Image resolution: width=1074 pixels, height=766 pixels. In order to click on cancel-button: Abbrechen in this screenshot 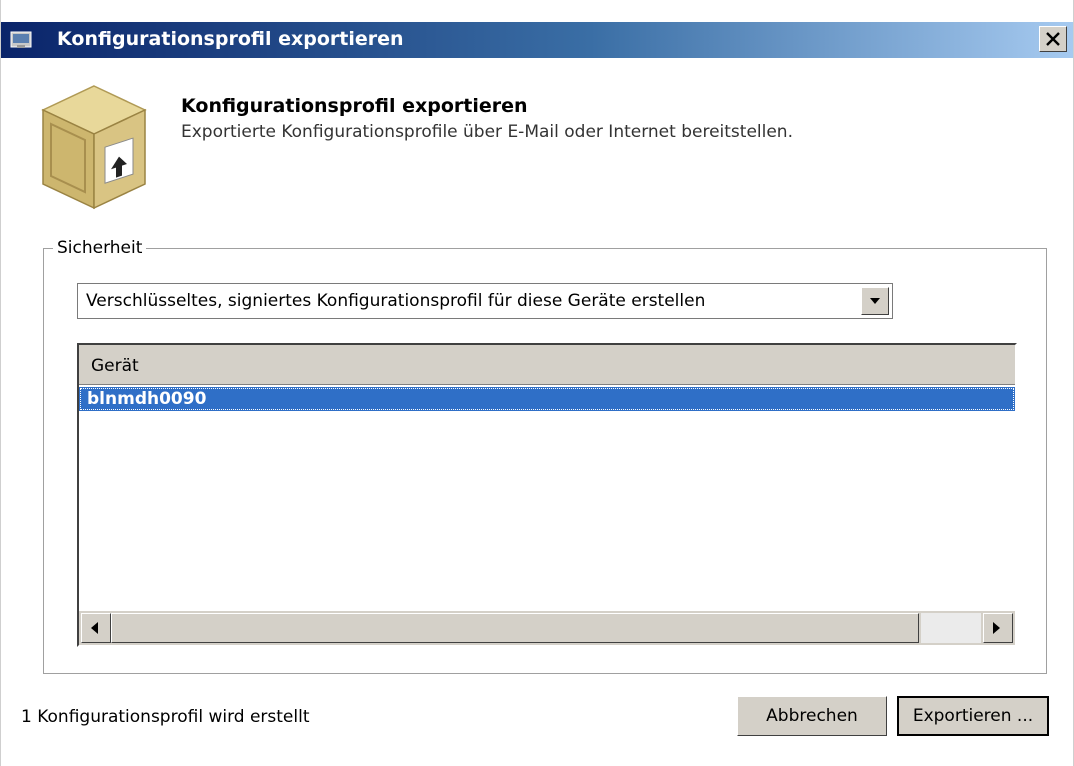, I will do `click(812, 716)`.